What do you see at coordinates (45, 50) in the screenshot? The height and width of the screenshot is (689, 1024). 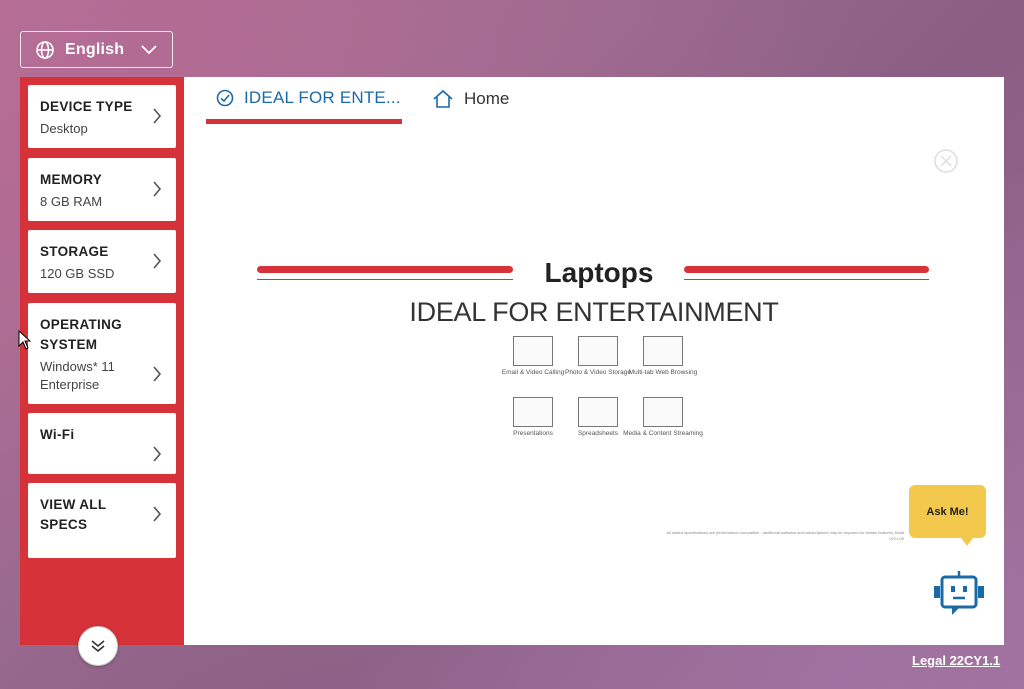 I see `globe-icon` at bounding box center [45, 50].